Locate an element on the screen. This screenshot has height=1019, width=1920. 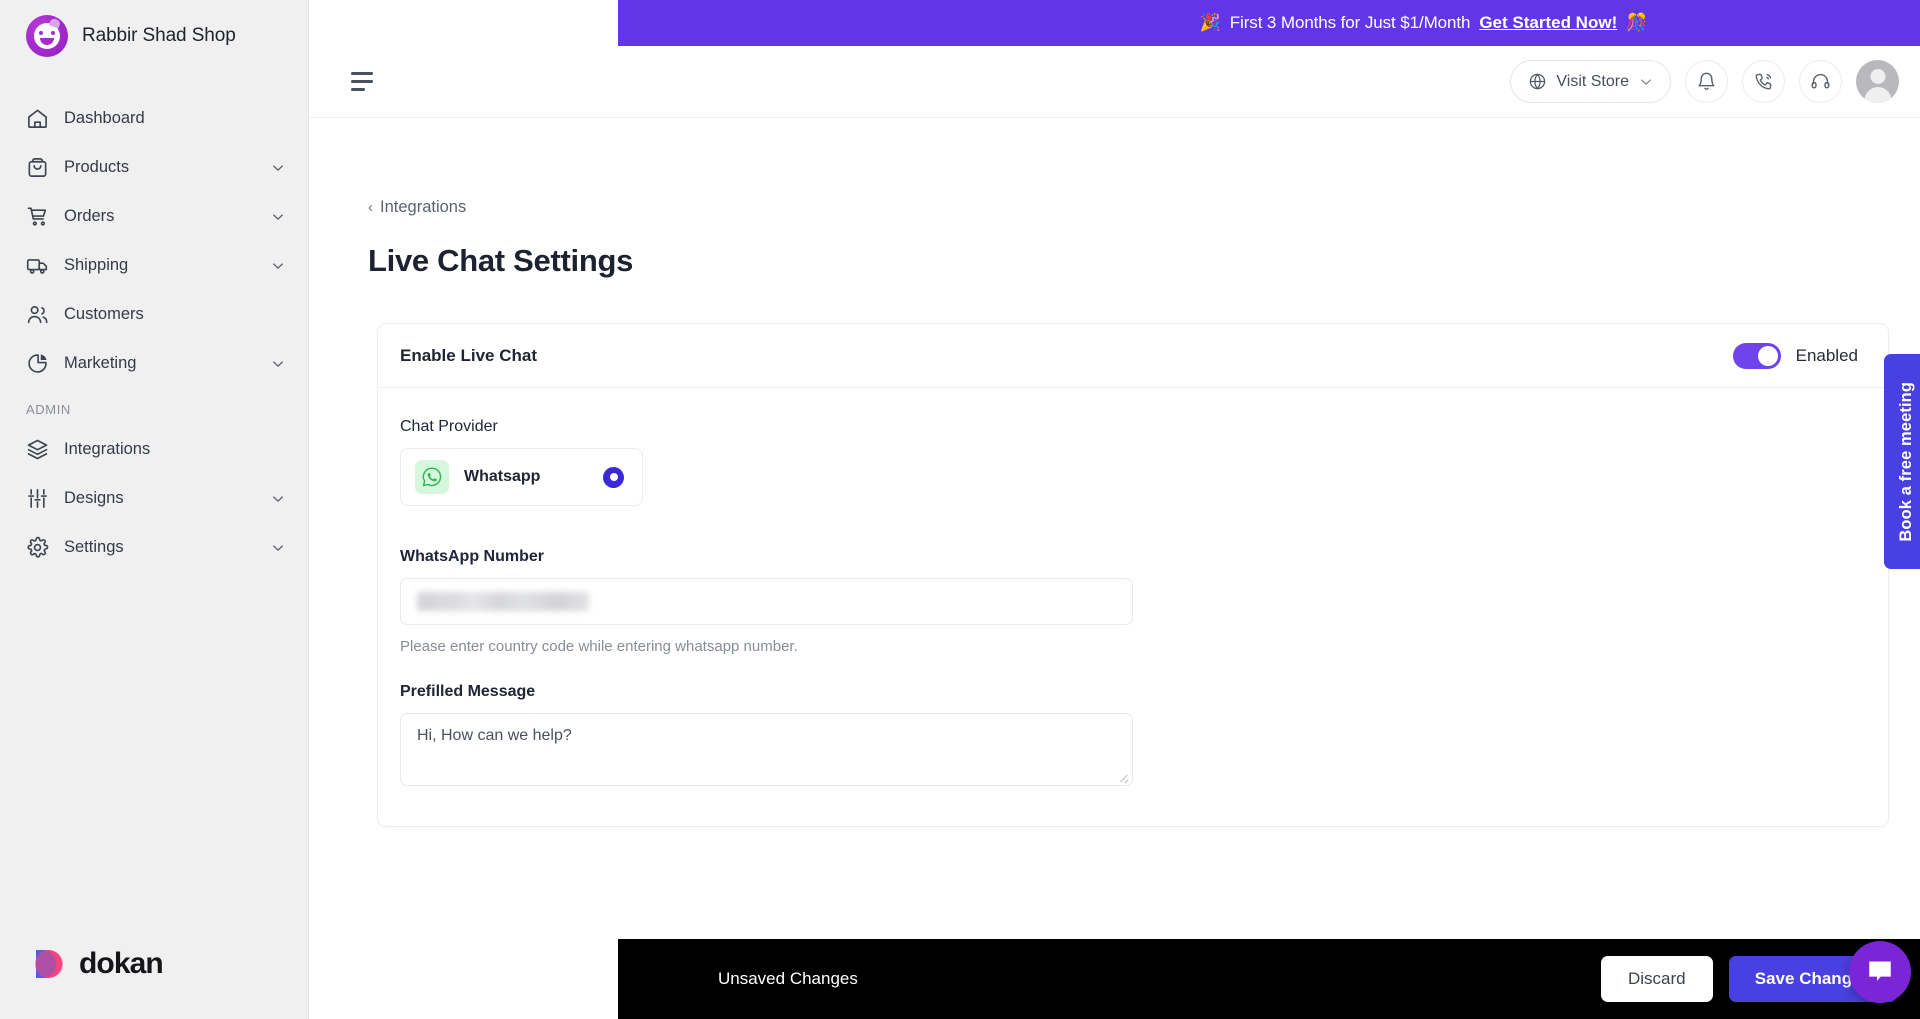
breadcrumb: ‹ Integrations is located at coordinates (1128, 207).